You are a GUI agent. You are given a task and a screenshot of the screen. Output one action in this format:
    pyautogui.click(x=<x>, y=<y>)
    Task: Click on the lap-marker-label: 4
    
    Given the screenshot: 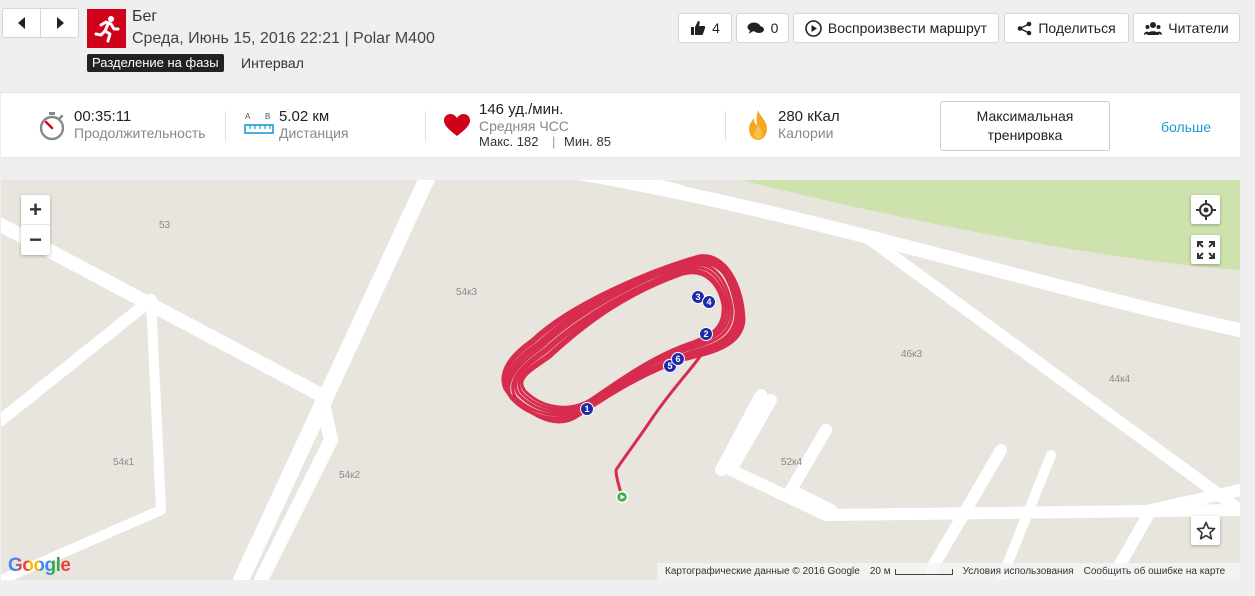 What is the action you would take?
    pyautogui.click(x=709, y=302)
    